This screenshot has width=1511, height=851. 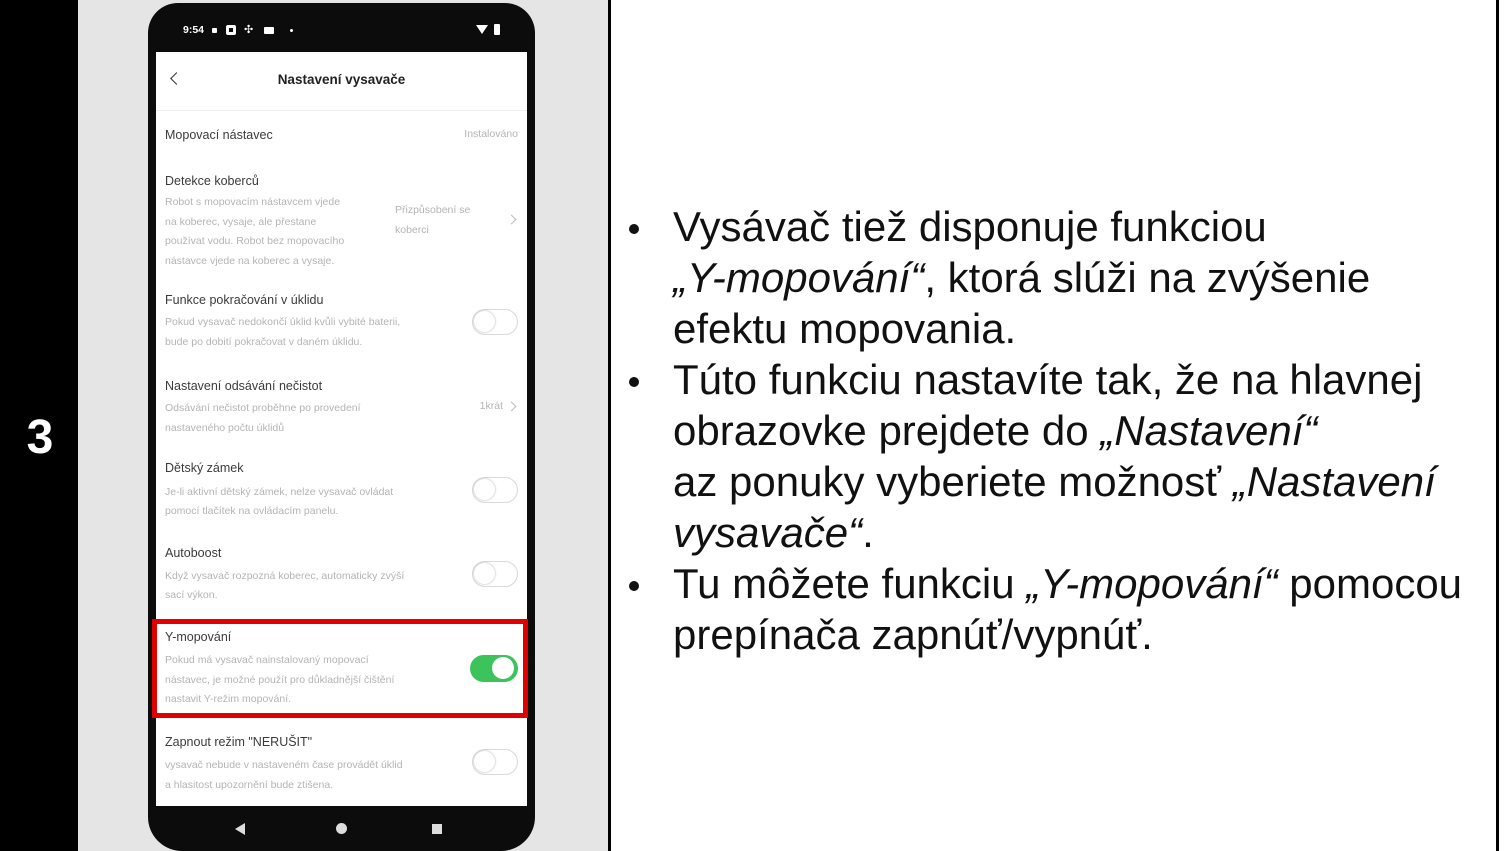 What do you see at coordinates (212, 181) in the screenshot?
I see `setting-title: Detekce koberců` at bounding box center [212, 181].